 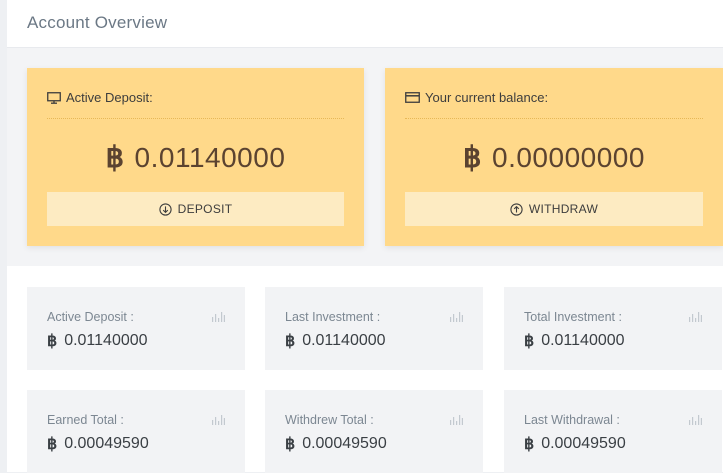 What do you see at coordinates (412, 97) in the screenshot?
I see `credit-card-icon` at bounding box center [412, 97].